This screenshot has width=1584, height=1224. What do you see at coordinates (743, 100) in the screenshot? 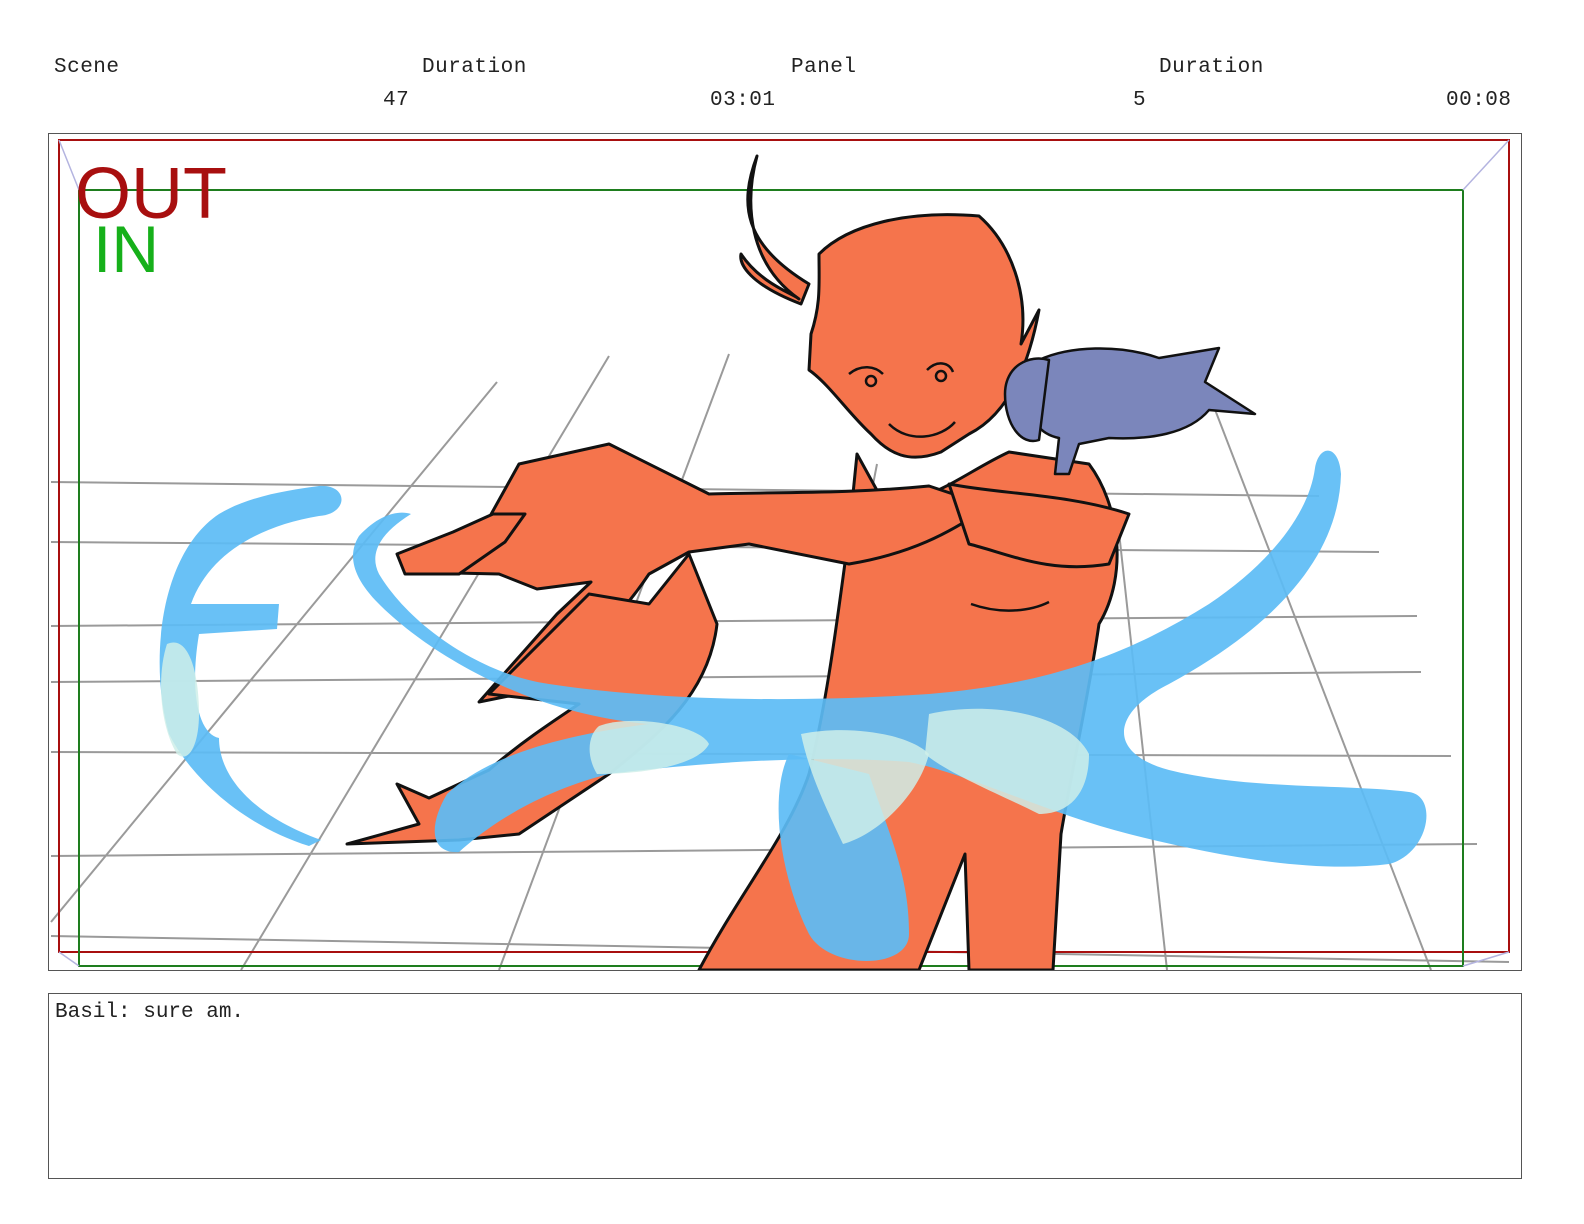
I see `scene-duration-value: 03:01` at bounding box center [743, 100].